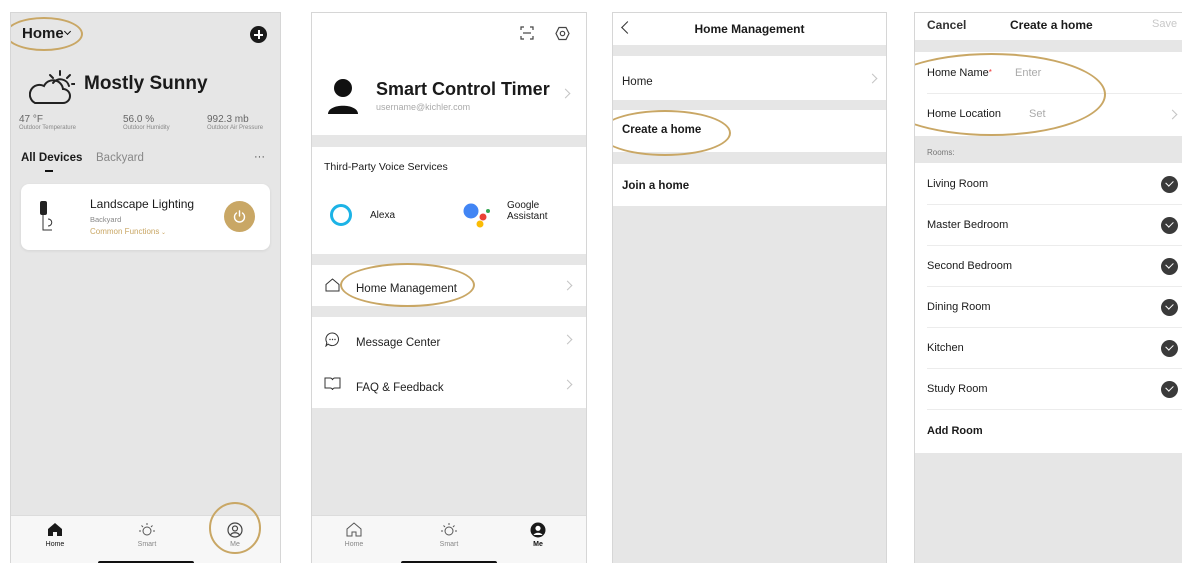 The image size is (1182, 563). Describe the element at coordinates (1164, 24) in the screenshot. I see `save-button: Save` at that location.